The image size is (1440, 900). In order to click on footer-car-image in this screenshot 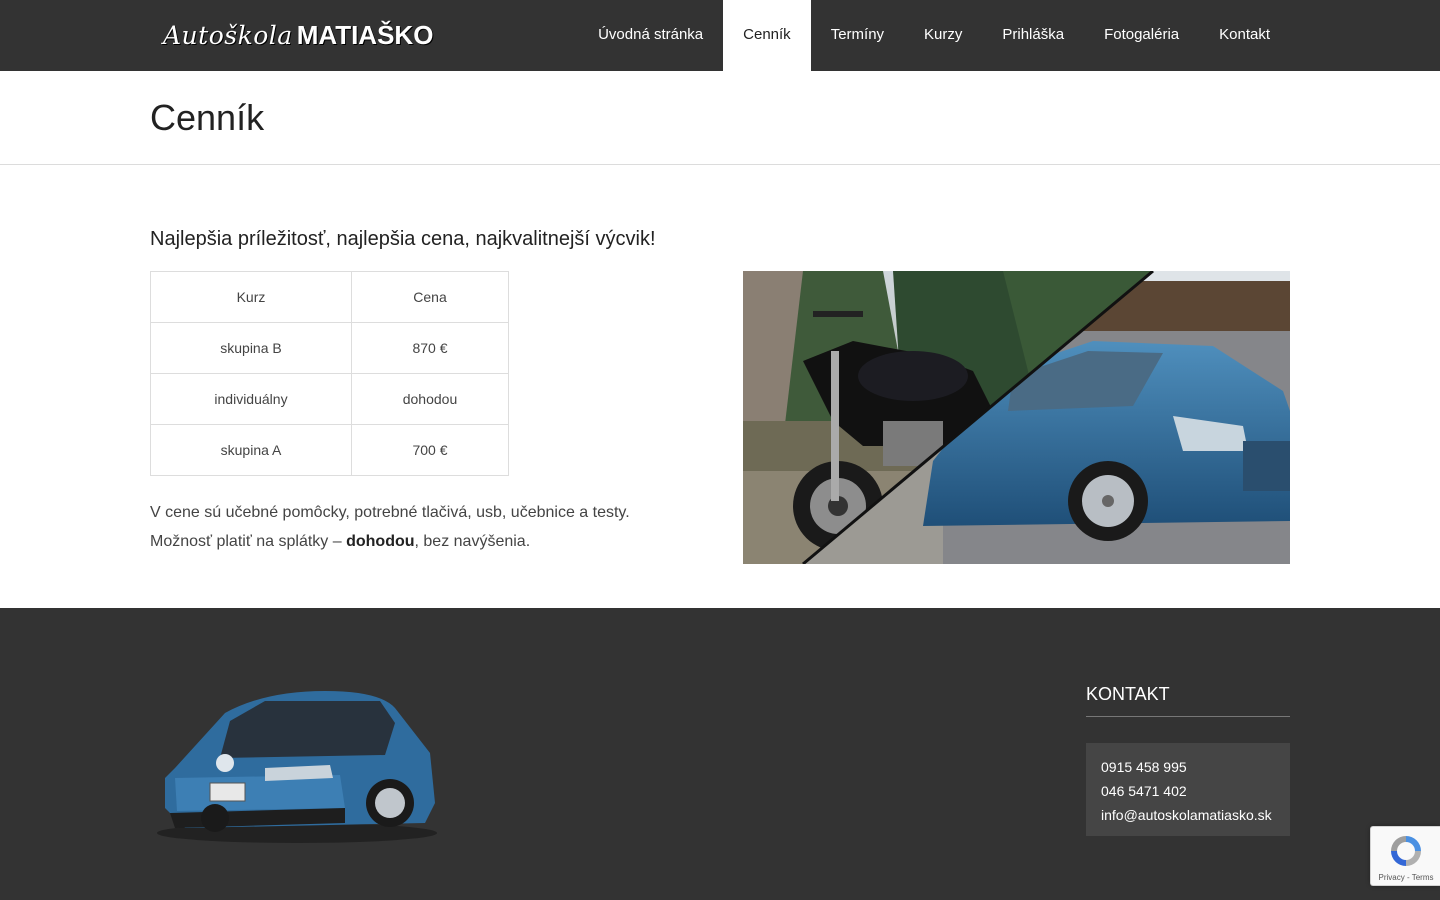, I will do `click(297, 765)`.